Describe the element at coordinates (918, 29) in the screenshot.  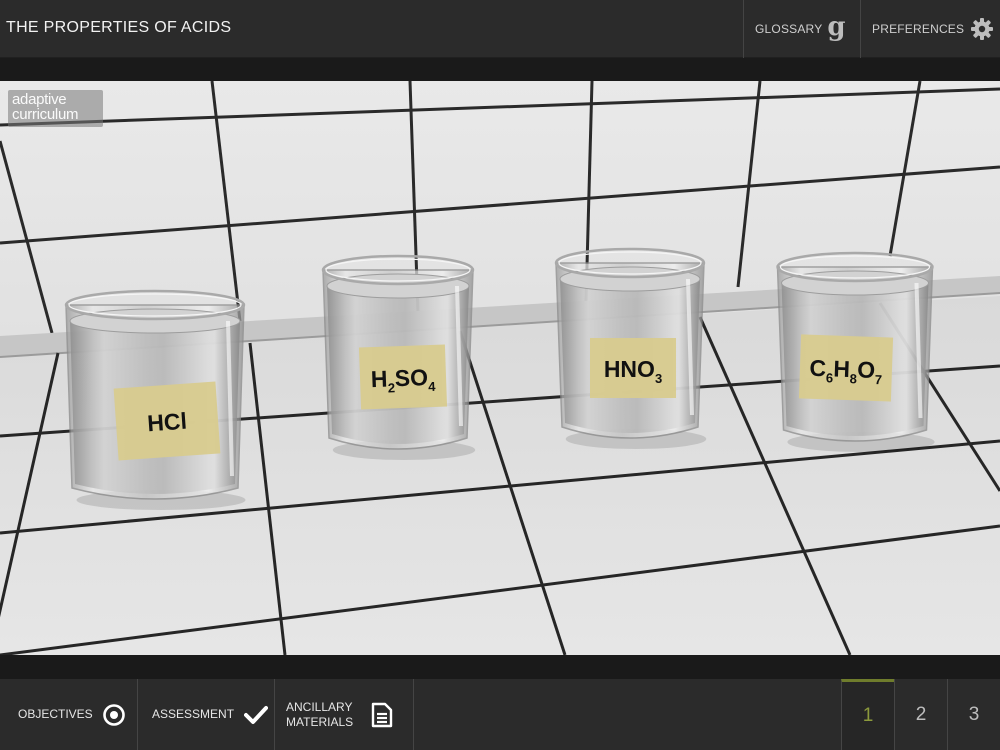
I see `preferences-label: PREFERENCES` at that location.